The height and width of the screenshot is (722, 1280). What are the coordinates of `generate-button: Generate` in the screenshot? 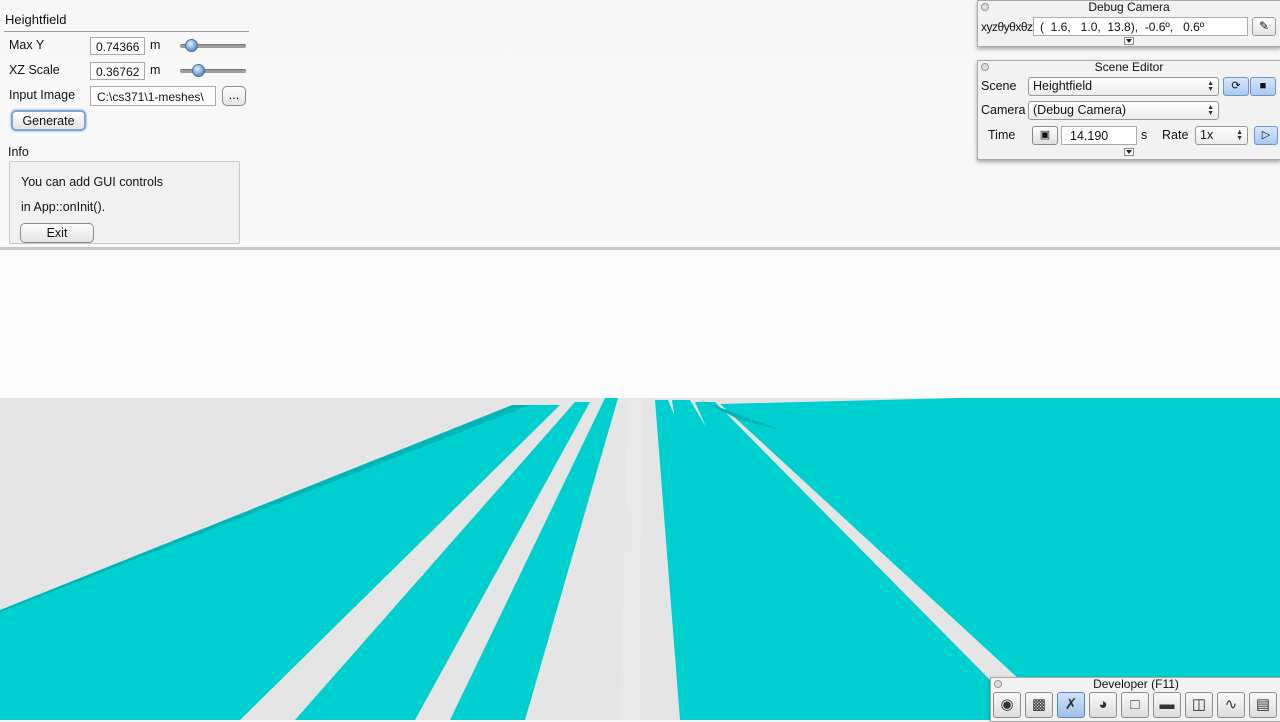 It's located at (48, 120).